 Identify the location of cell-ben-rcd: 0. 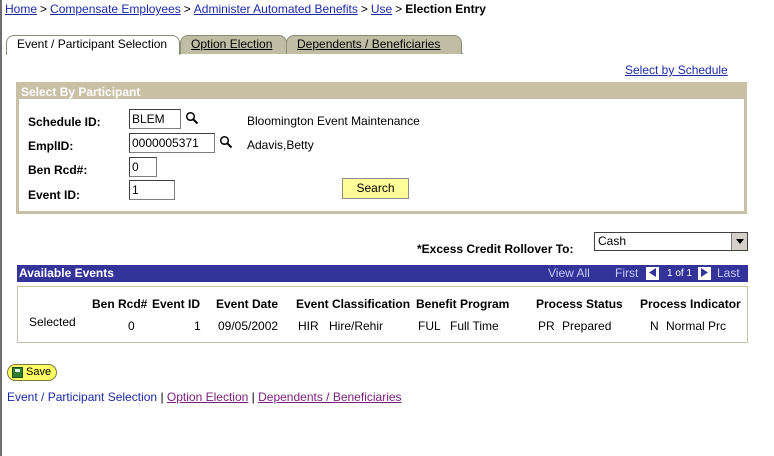
(131, 326).